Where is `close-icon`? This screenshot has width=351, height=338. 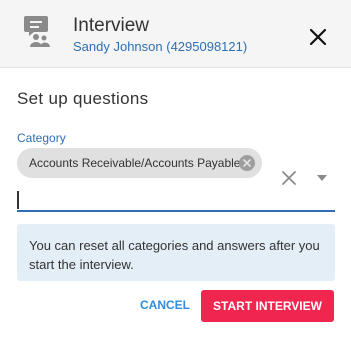 close-icon is located at coordinates (318, 37).